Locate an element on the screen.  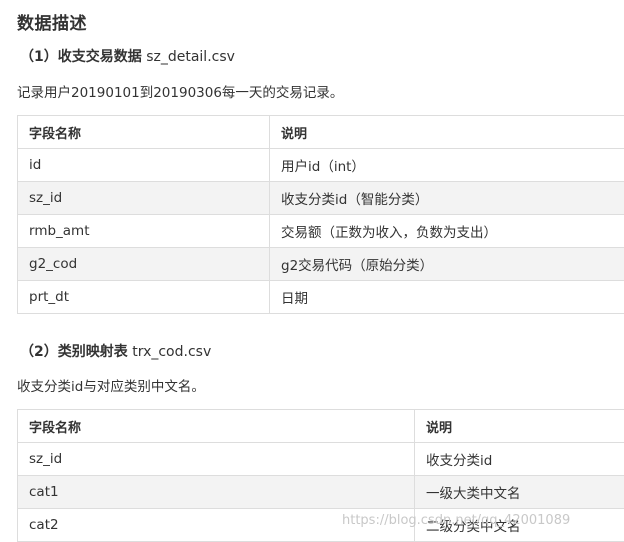
section2-heading: （2）类别映射表 trx_cod.csv is located at coordinates (115, 351).